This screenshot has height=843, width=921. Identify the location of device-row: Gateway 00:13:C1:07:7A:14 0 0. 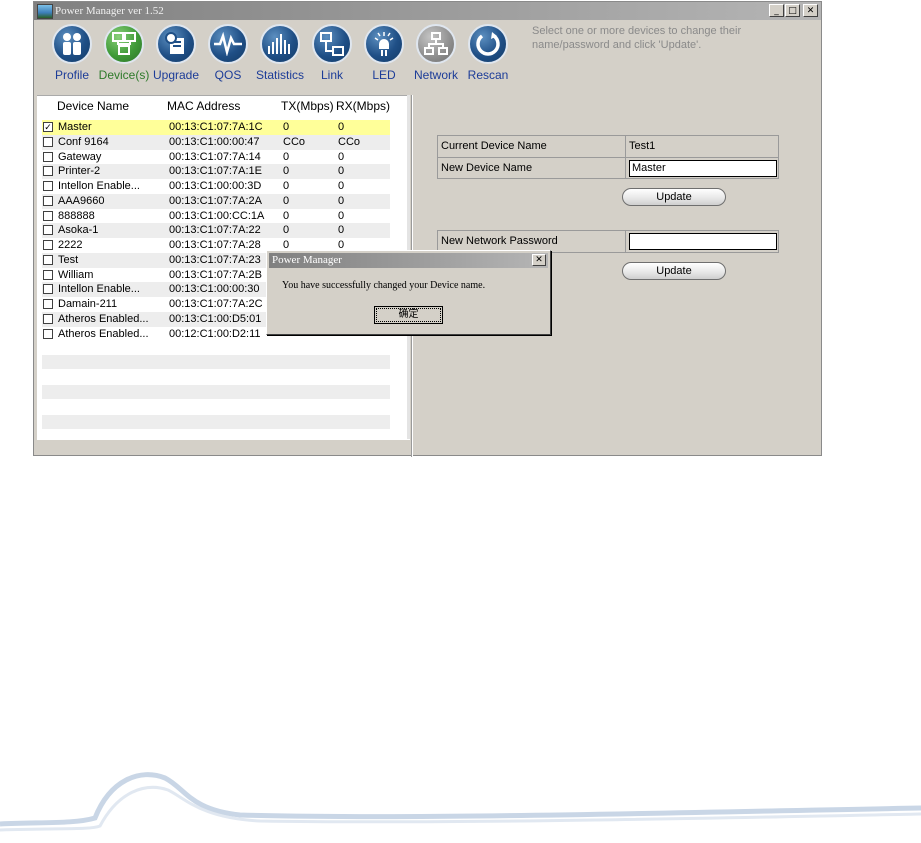
(216, 157).